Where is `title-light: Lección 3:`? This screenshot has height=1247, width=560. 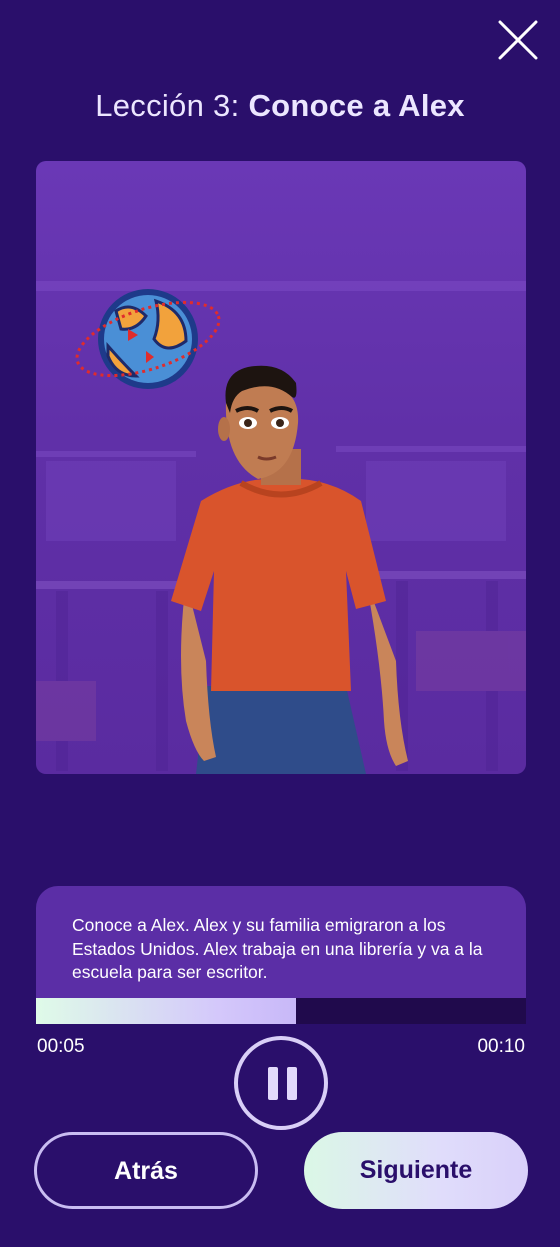
title-light: Lección 3: is located at coordinates (167, 105).